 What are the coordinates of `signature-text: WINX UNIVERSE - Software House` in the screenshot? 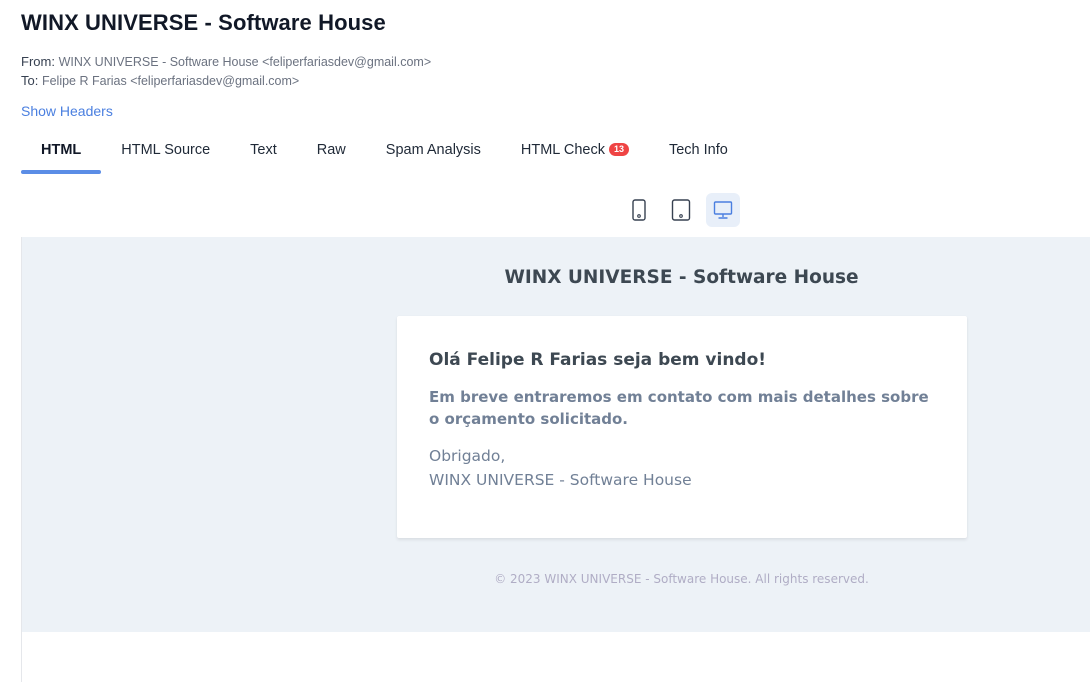 It's located at (560, 480).